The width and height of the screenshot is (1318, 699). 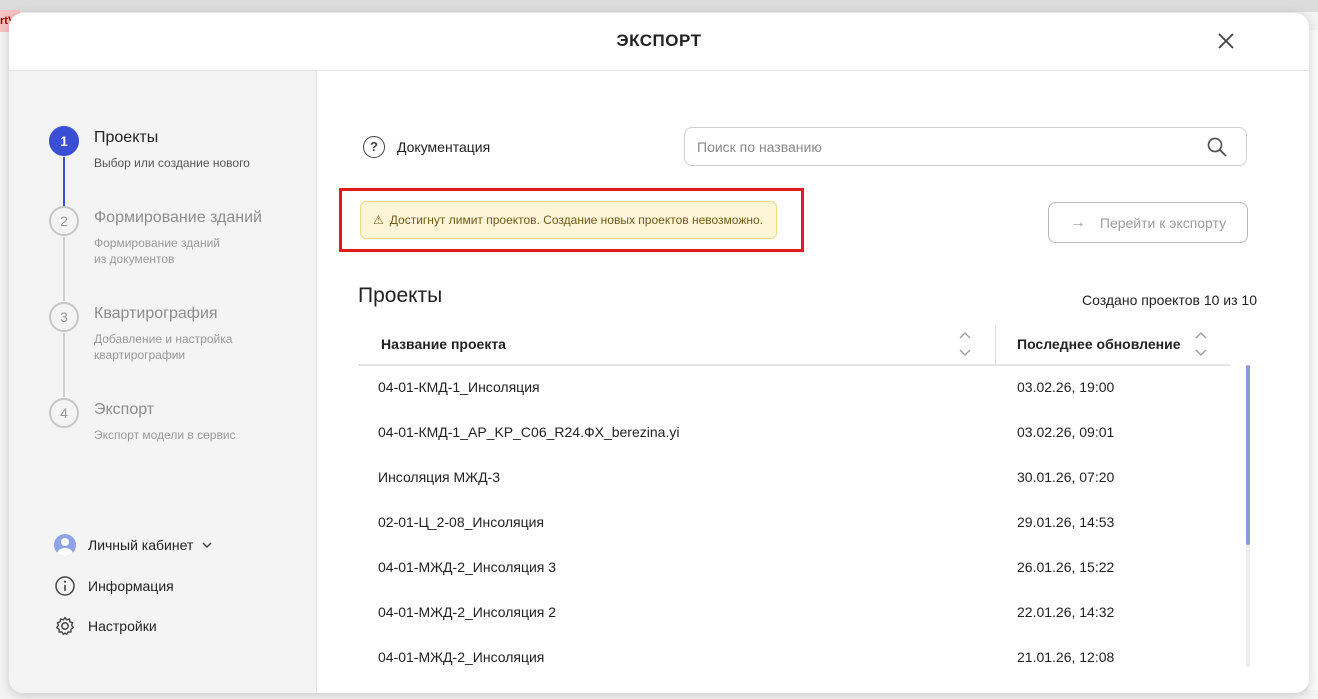 What do you see at coordinates (1313, 360) in the screenshot?
I see `background-right-edge` at bounding box center [1313, 360].